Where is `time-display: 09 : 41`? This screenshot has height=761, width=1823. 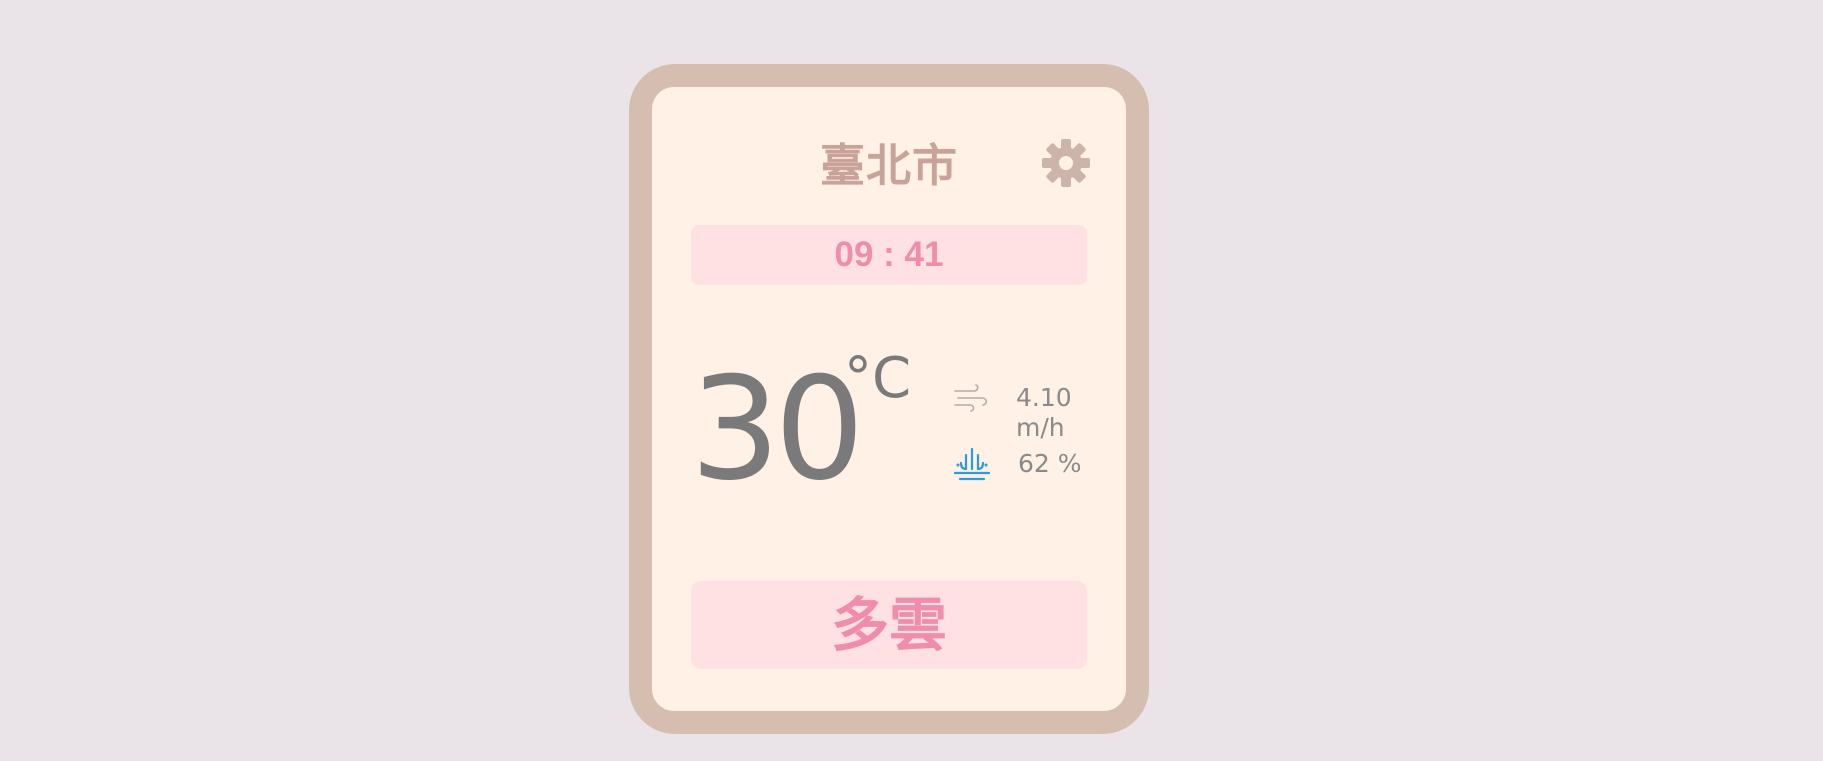
time-display: 09 : 41 is located at coordinates (889, 255).